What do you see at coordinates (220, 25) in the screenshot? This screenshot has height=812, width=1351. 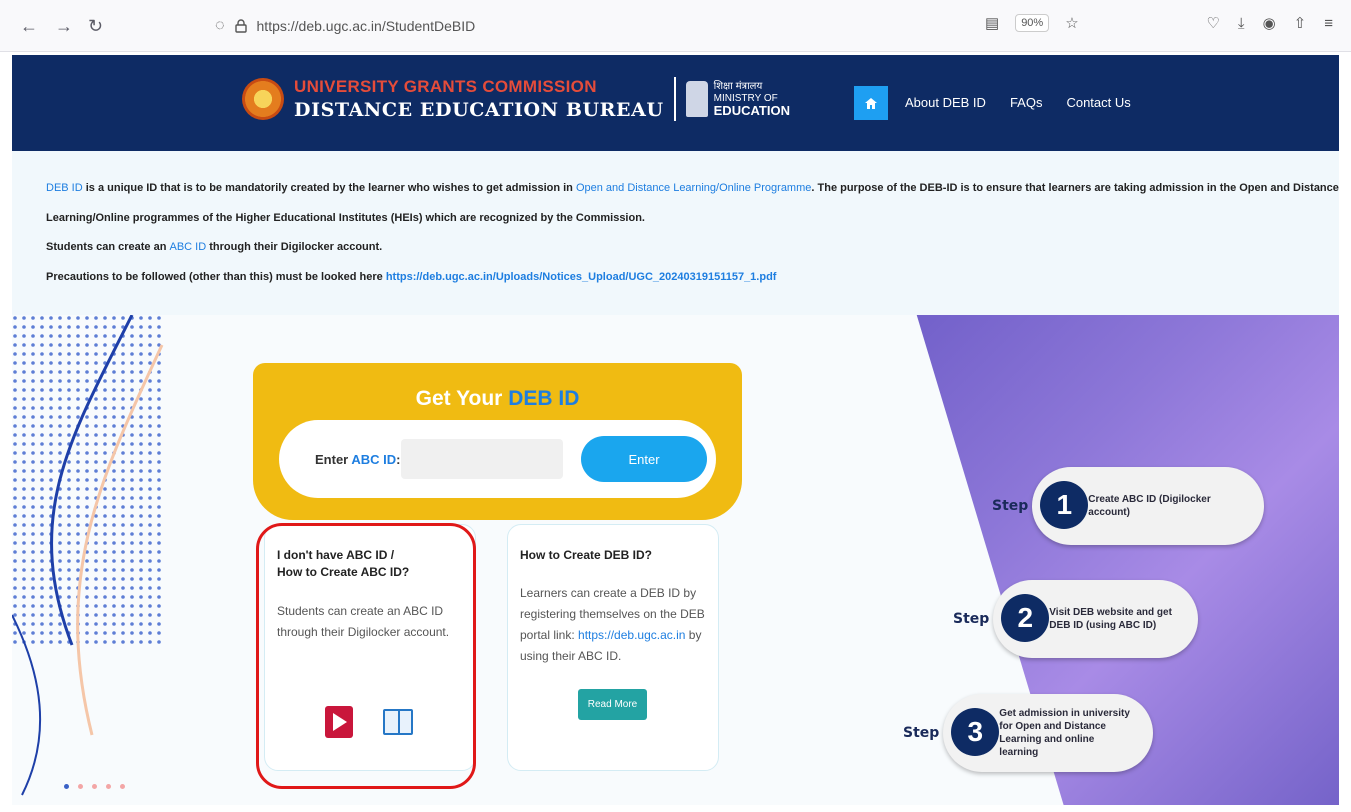 I see `shield-icon: ◌` at bounding box center [220, 25].